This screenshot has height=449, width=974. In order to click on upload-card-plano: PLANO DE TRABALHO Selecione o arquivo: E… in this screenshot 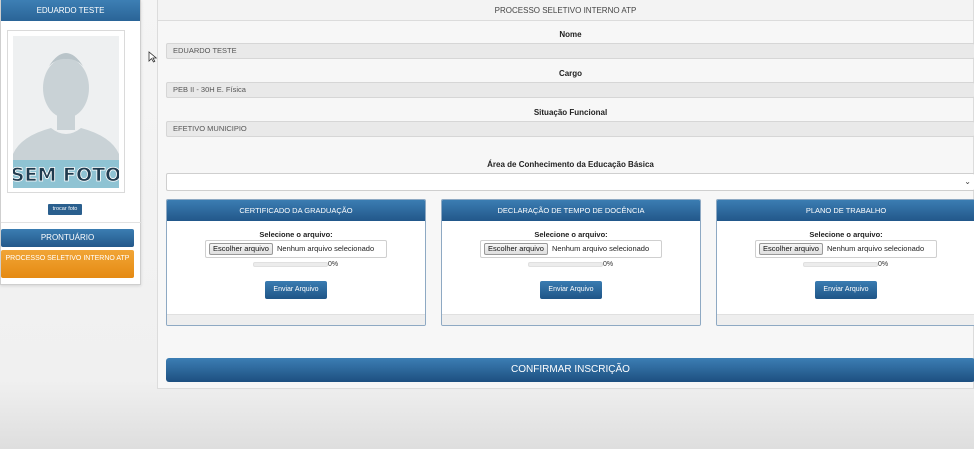, I will do `click(845, 262)`.